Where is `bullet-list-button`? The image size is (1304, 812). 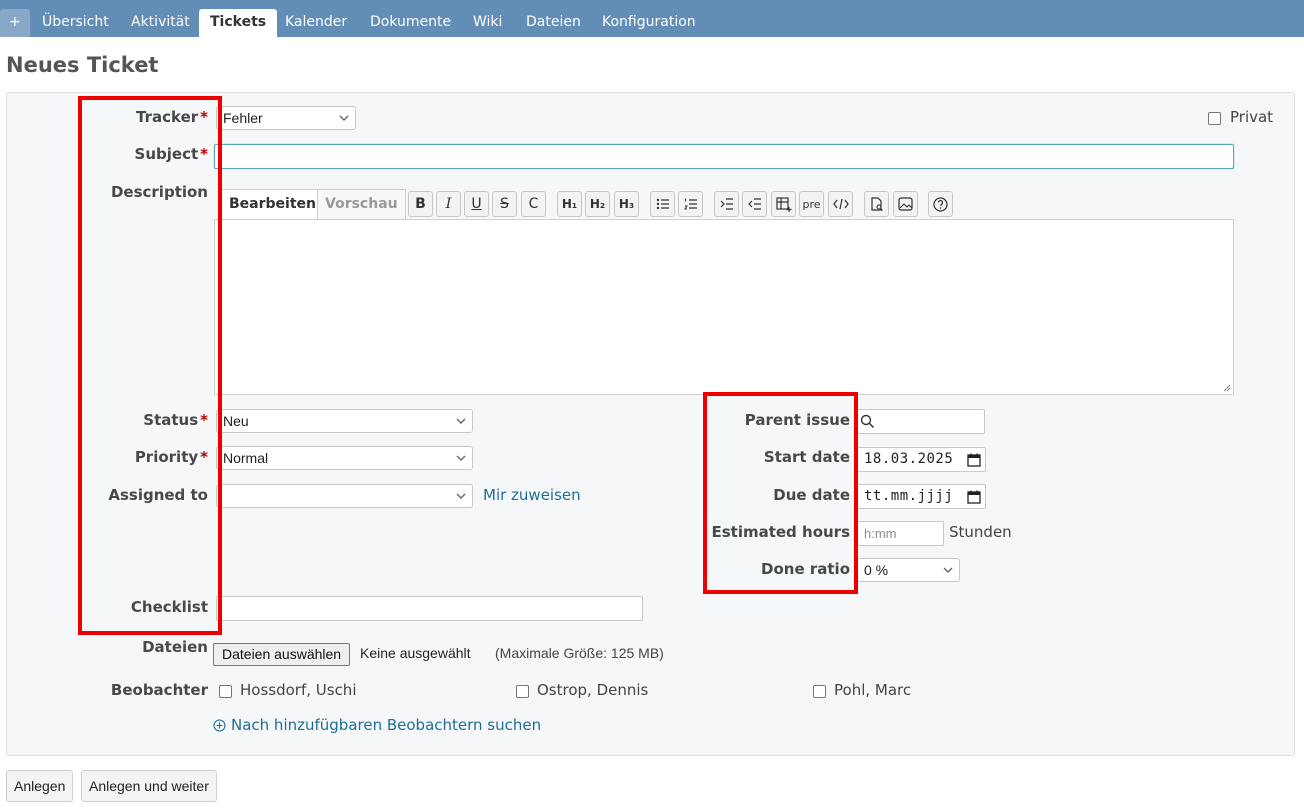
bullet-list-button is located at coordinates (662, 204).